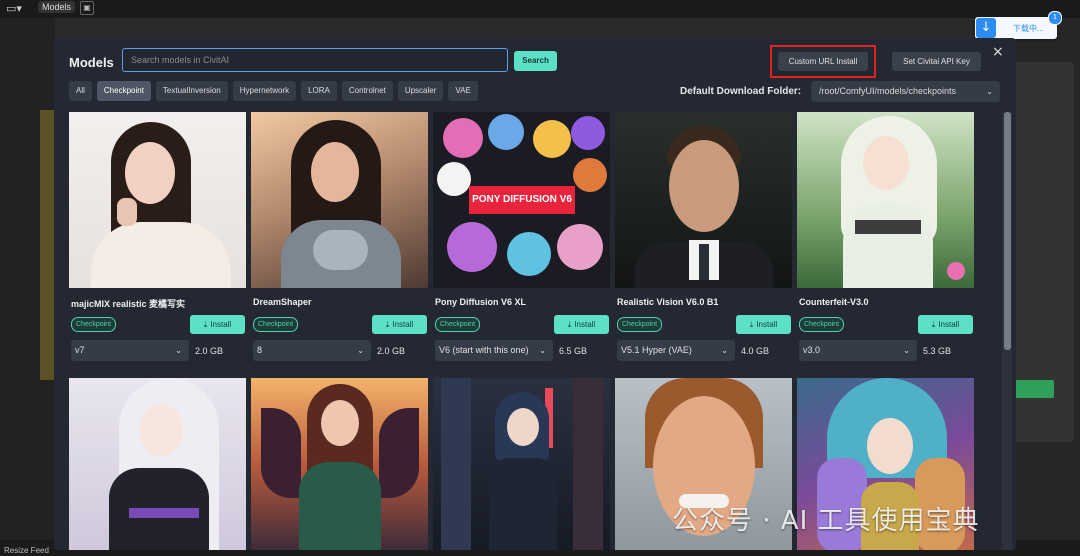 The width and height of the screenshot is (1080, 556). I want to click on version-value: v3.0, so click(812, 350).